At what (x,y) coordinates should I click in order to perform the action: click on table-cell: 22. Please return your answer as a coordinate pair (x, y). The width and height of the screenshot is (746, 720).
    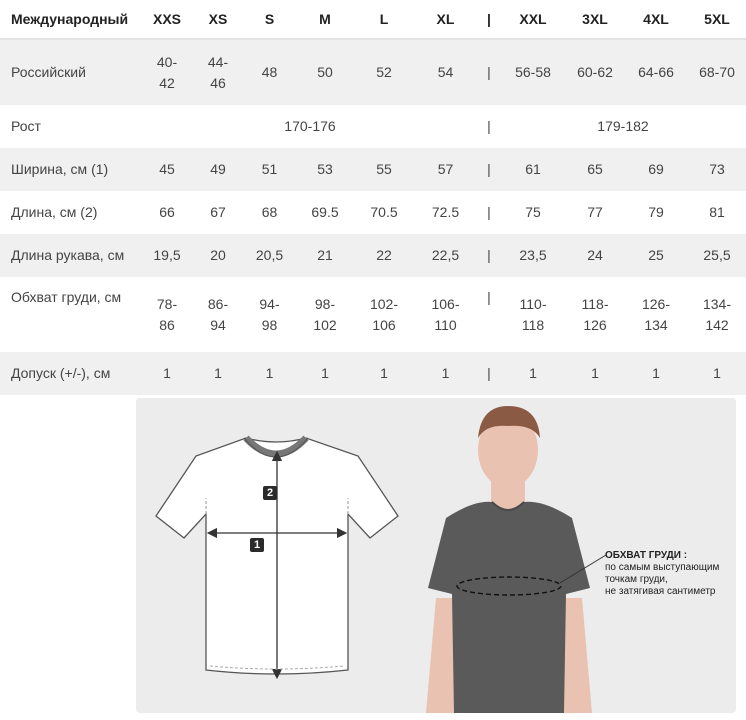
    Looking at the image, I should click on (384, 255).